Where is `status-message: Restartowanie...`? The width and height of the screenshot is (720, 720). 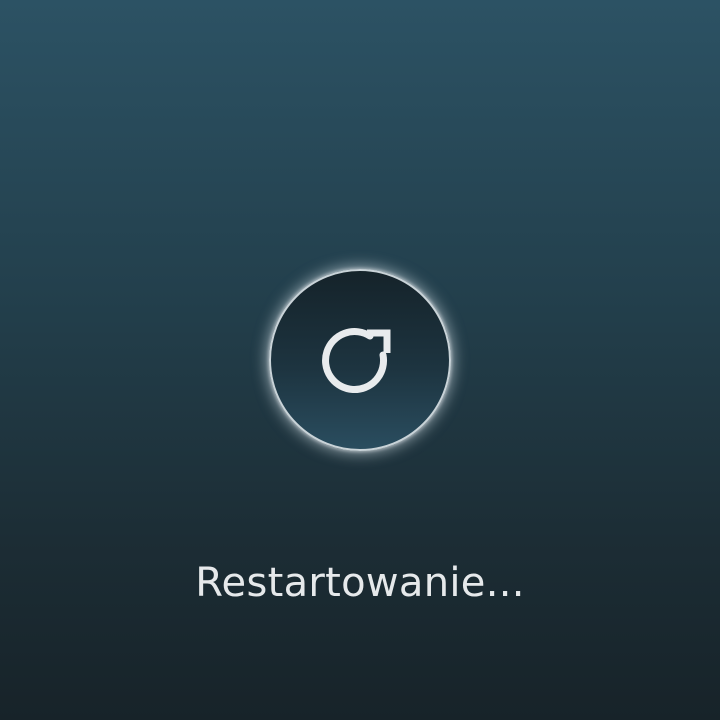 status-message: Restartowanie... is located at coordinates (360, 583).